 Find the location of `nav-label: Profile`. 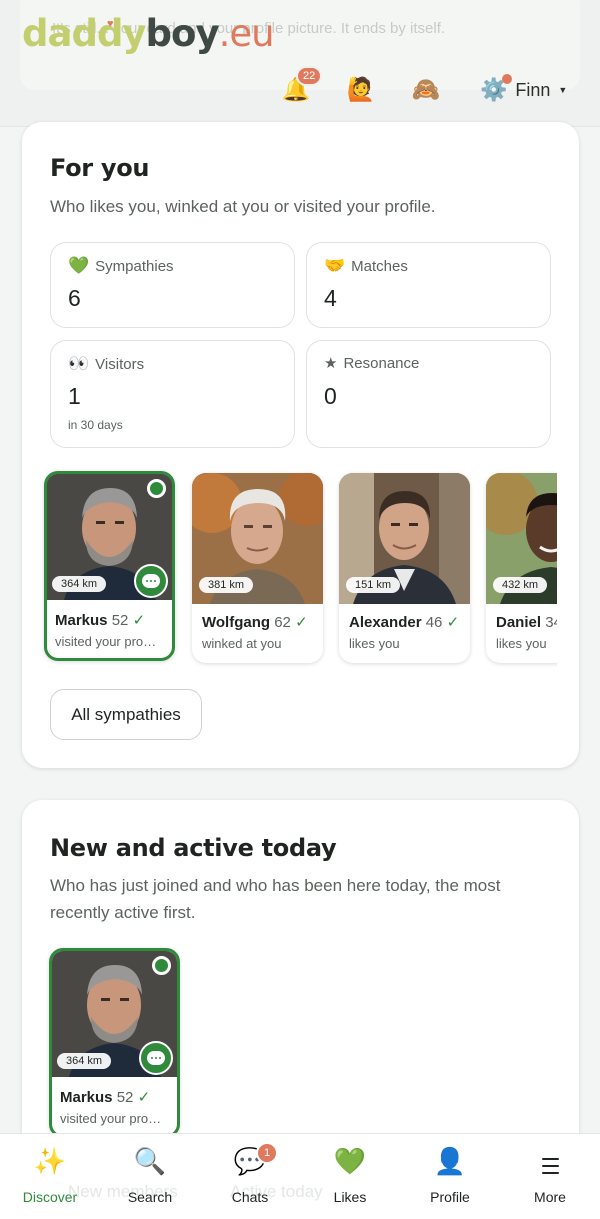

nav-label: Profile is located at coordinates (450, 1197).